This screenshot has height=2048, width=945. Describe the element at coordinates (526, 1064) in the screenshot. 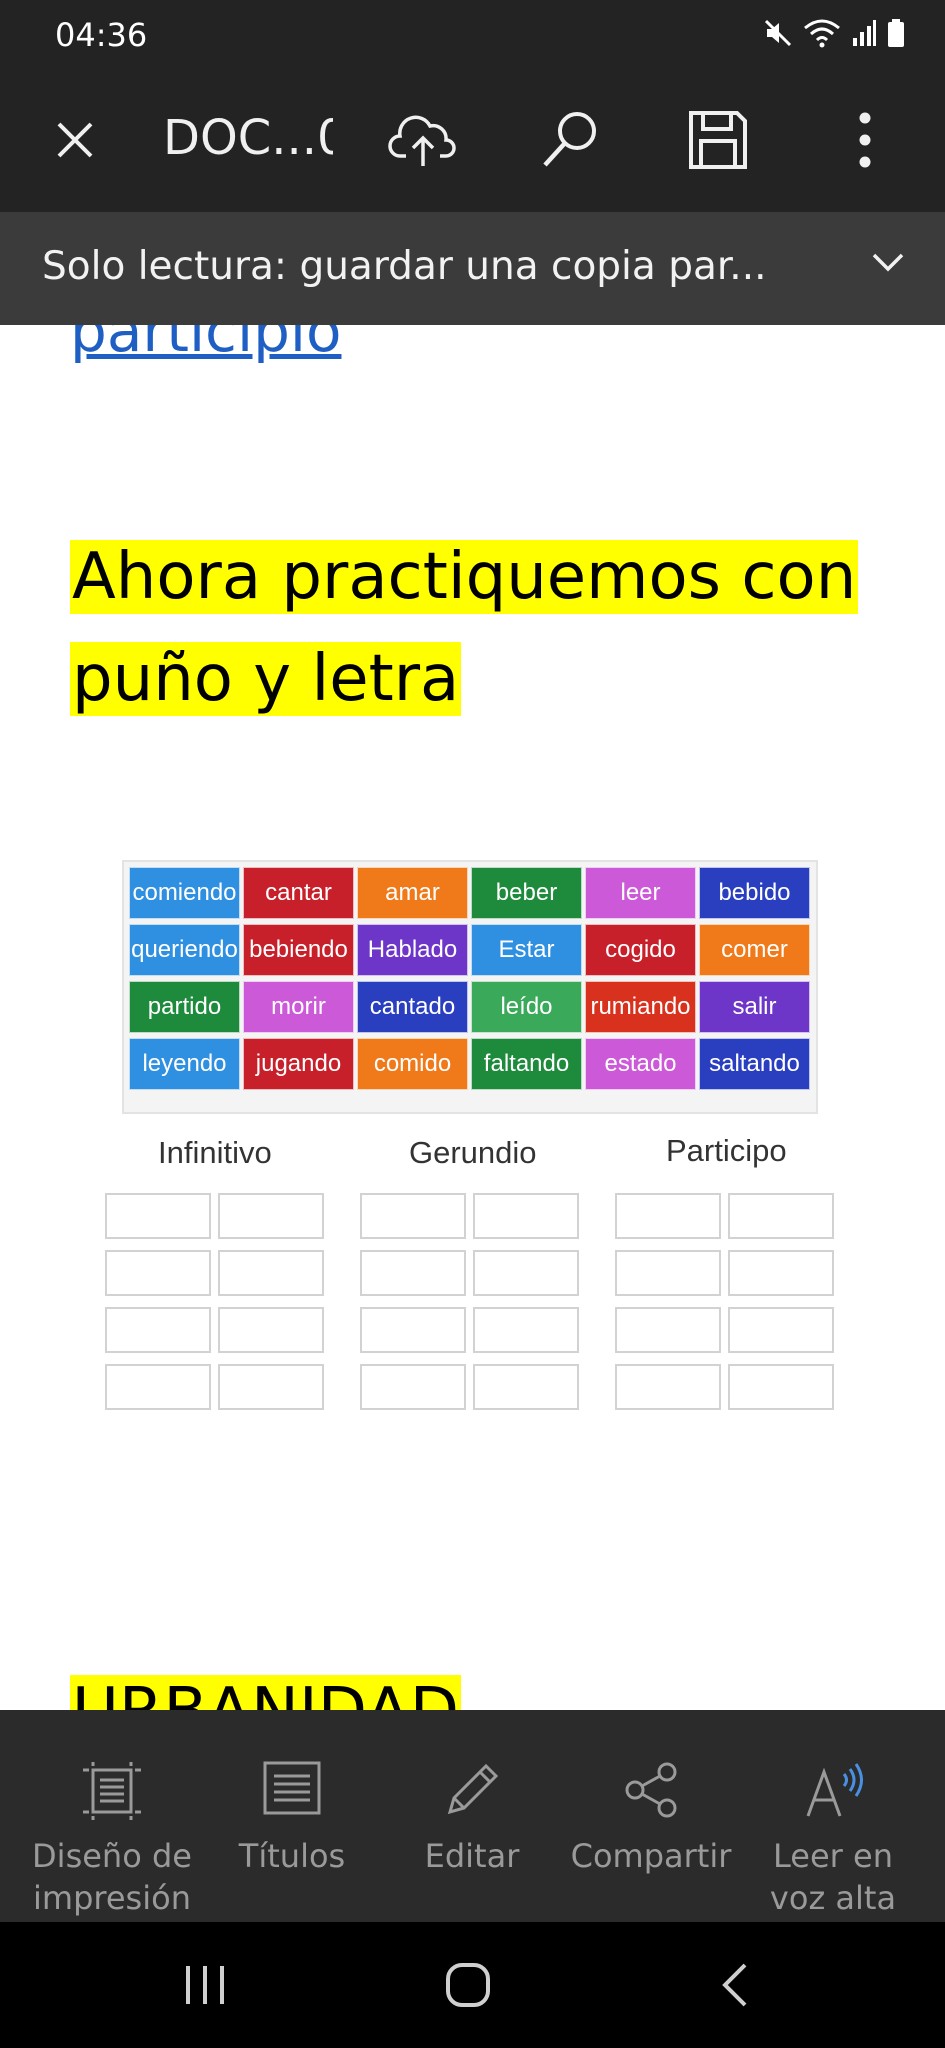

I see `word-tile: faltando` at that location.